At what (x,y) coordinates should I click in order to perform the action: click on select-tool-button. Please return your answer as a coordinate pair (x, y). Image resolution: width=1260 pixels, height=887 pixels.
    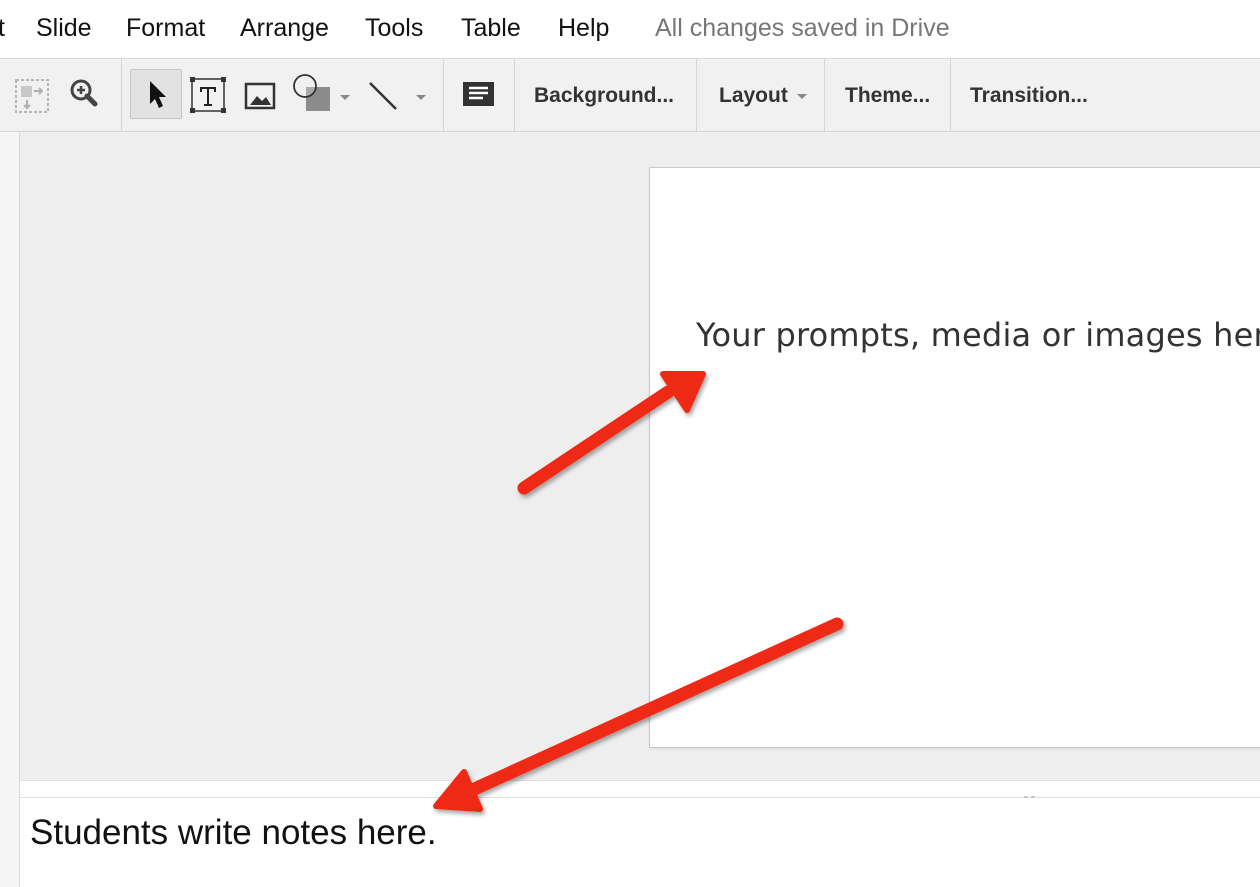
    Looking at the image, I should click on (156, 94).